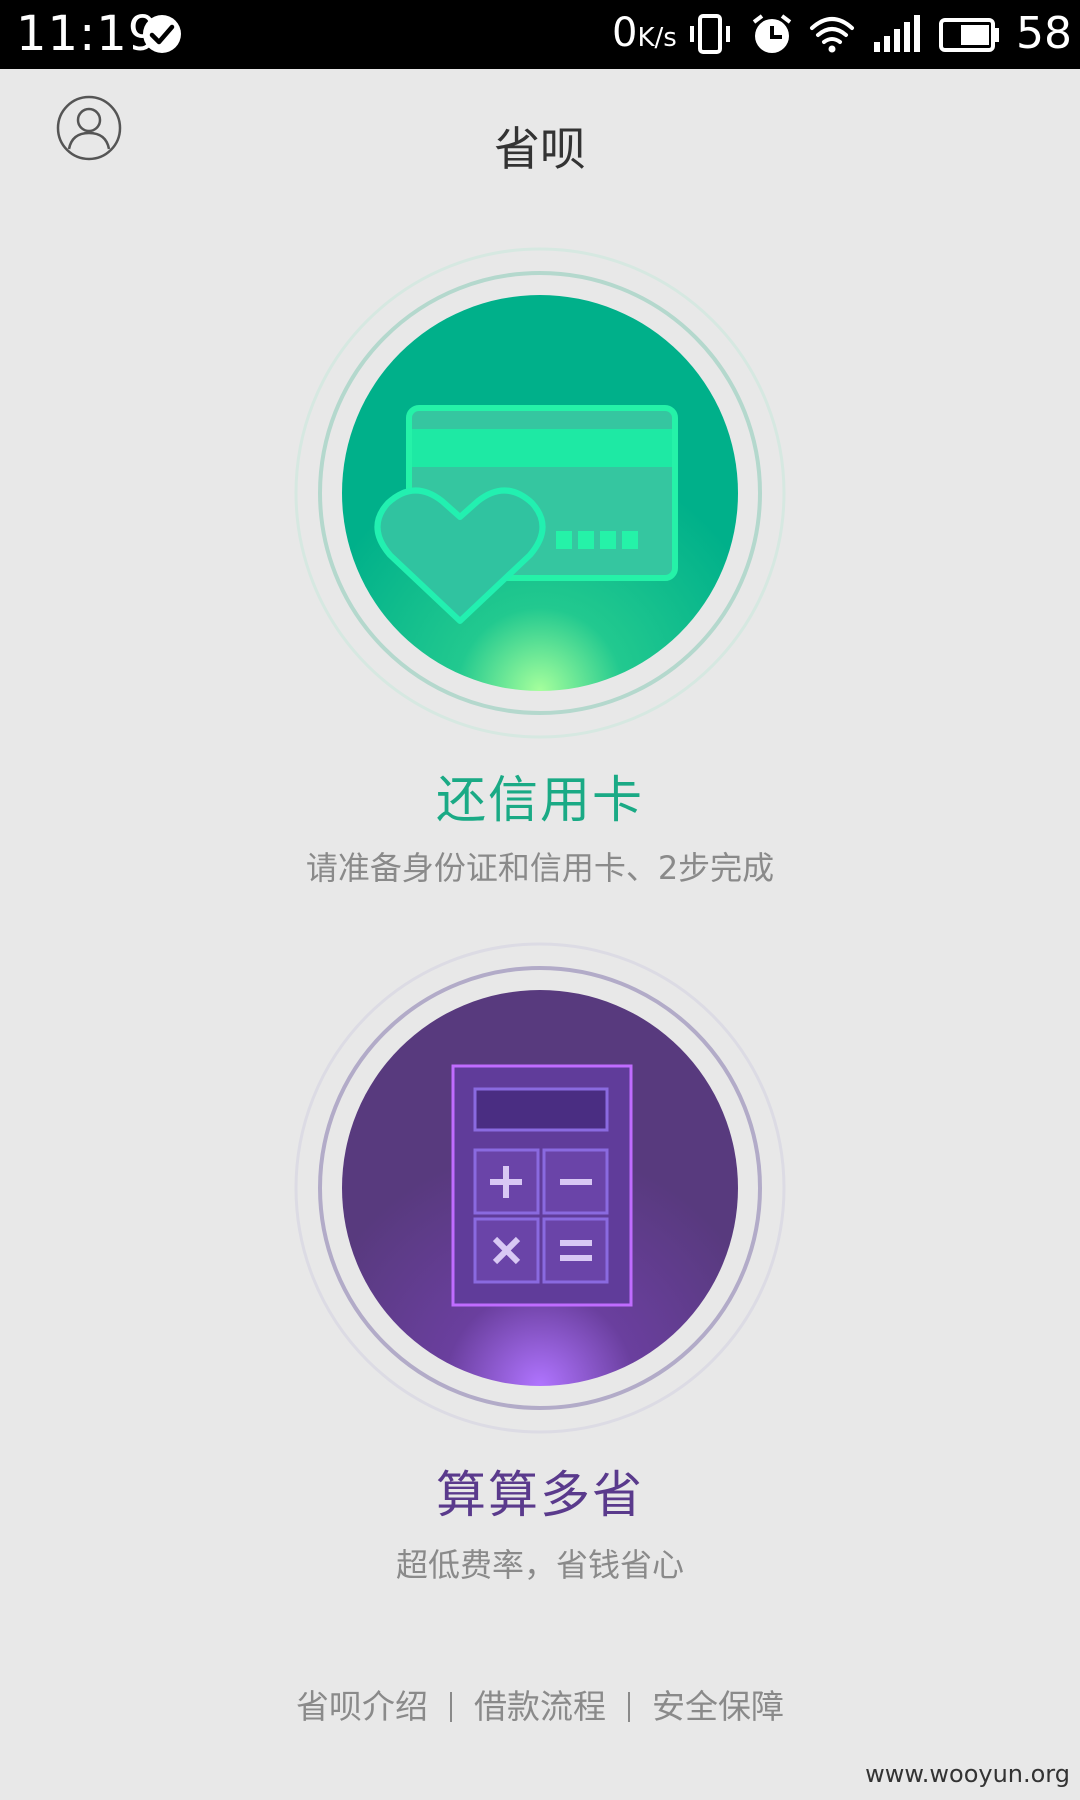 This screenshot has width=1080, height=1800. I want to click on battery-icon, so click(969, 35).